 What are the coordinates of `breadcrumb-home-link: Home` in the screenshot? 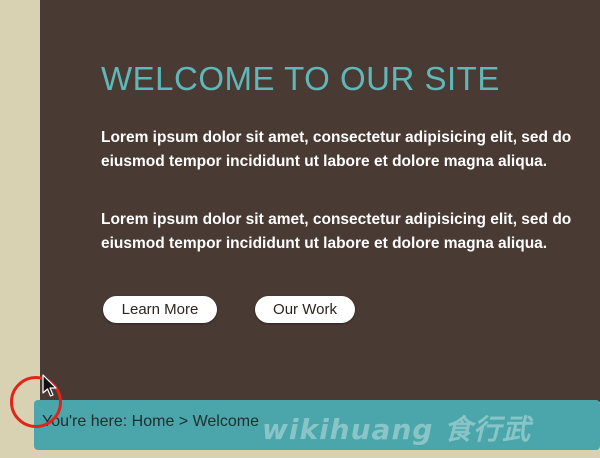 It's located at (153, 421).